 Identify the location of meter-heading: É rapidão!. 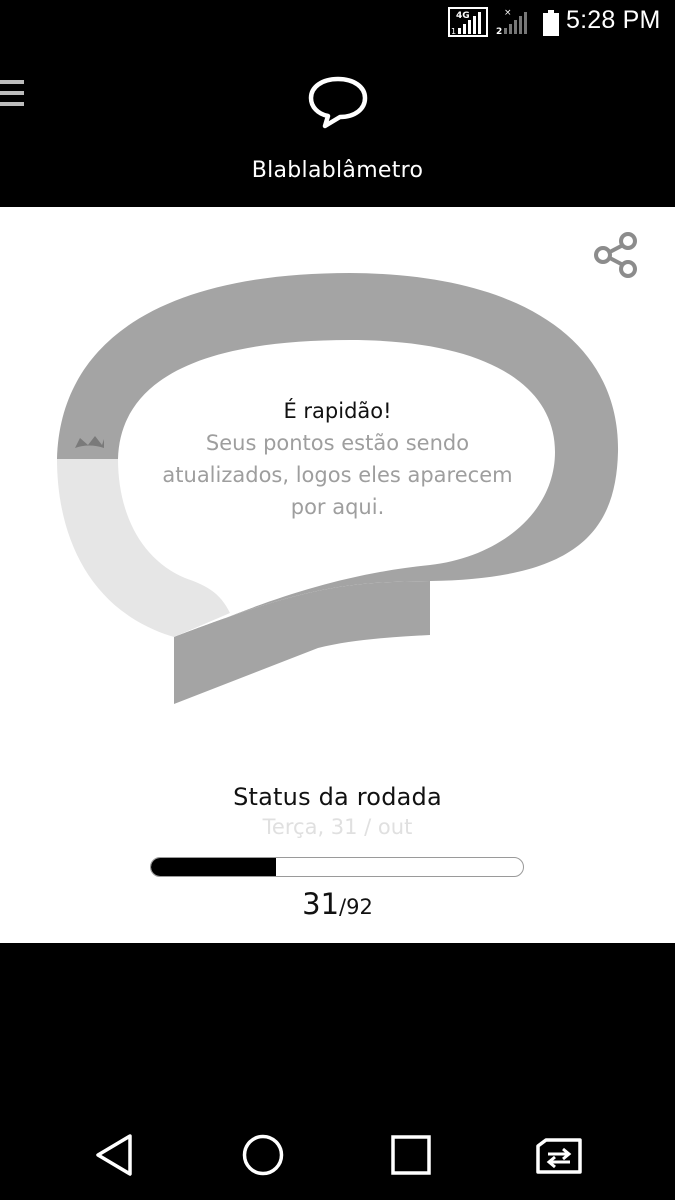
(337, 411).